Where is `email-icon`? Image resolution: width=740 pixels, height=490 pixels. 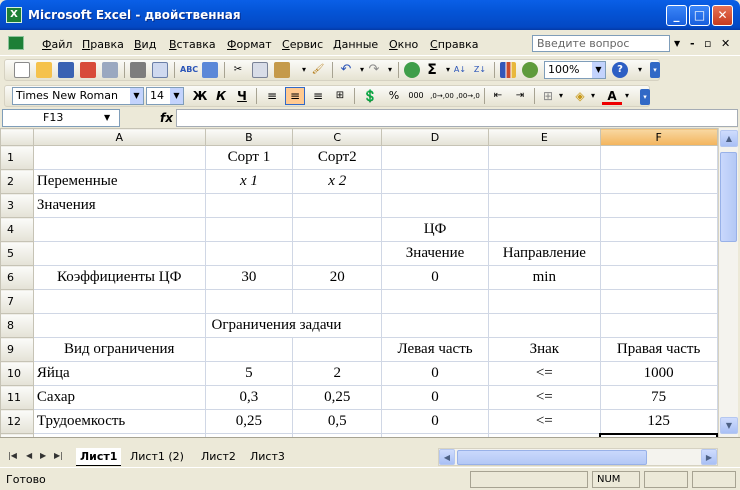
email-icon is located at coordinates (110, 70).